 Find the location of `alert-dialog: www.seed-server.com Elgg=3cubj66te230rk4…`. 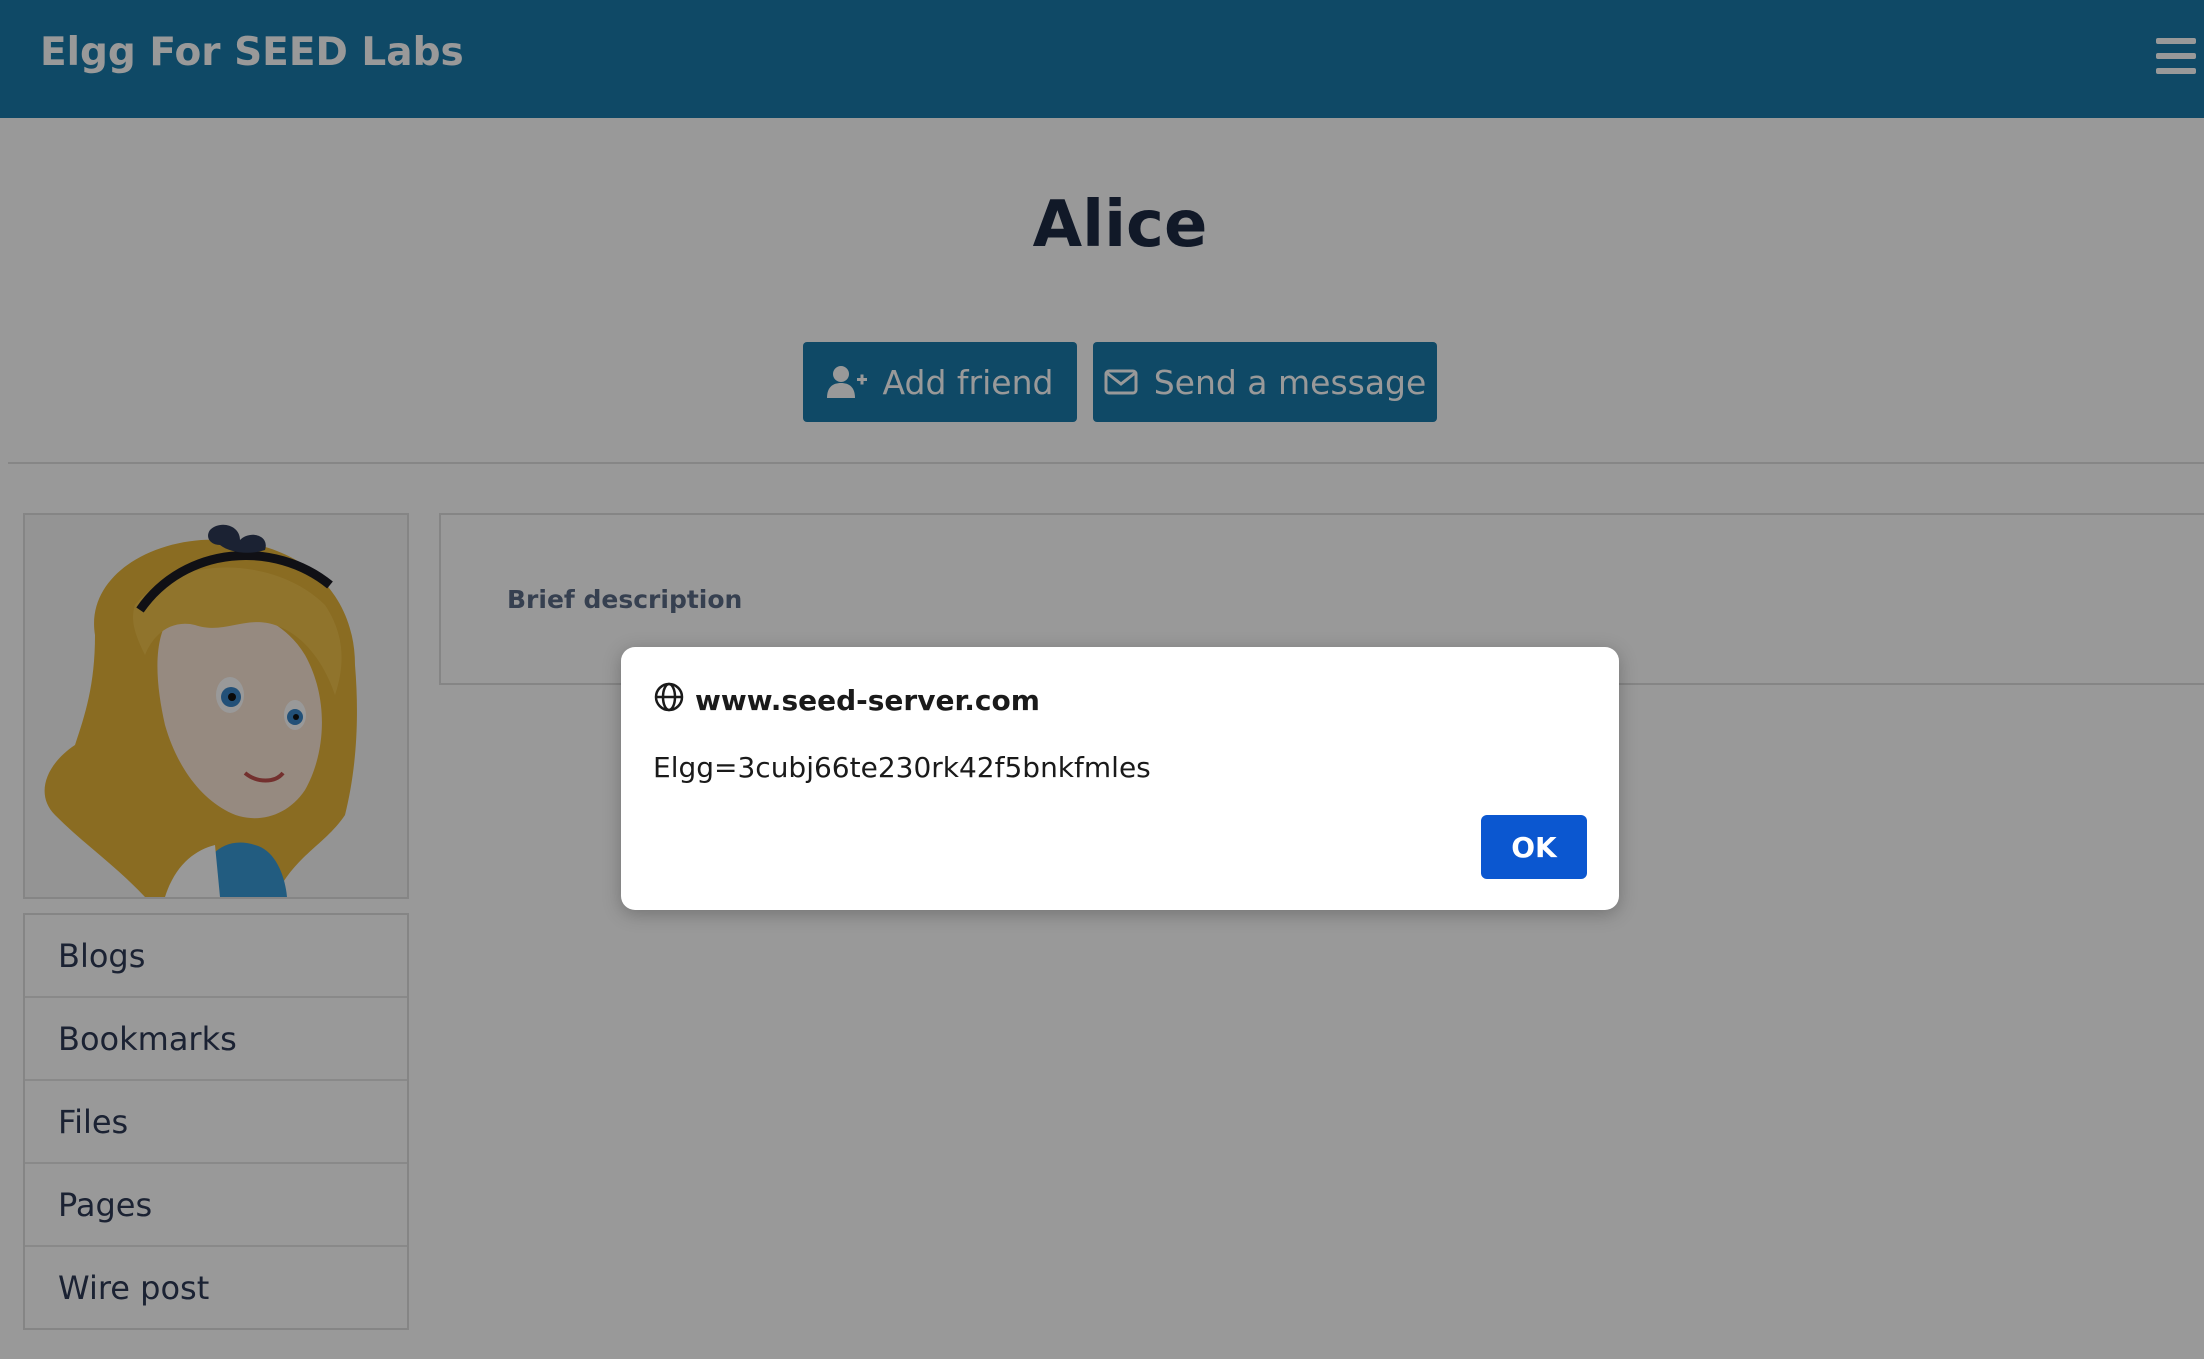

alert-dialog: www.seed-server.com Elgg=3cubj66te230rk4… is located at coordinates (1120, 778).